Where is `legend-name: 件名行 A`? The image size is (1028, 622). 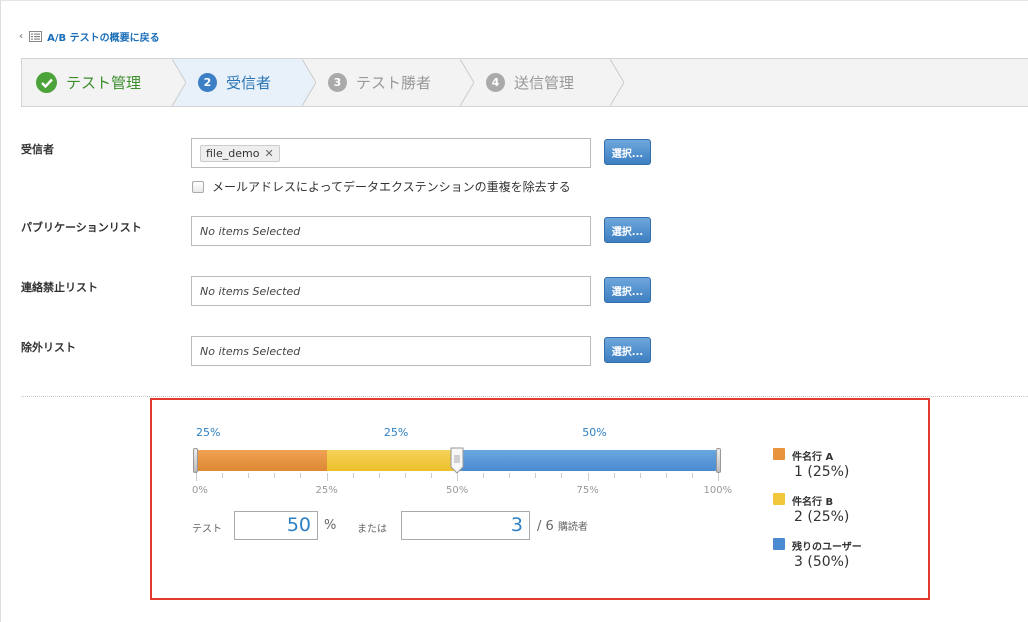 legend-name: 件名行 A is located at coordinates (813, 457).